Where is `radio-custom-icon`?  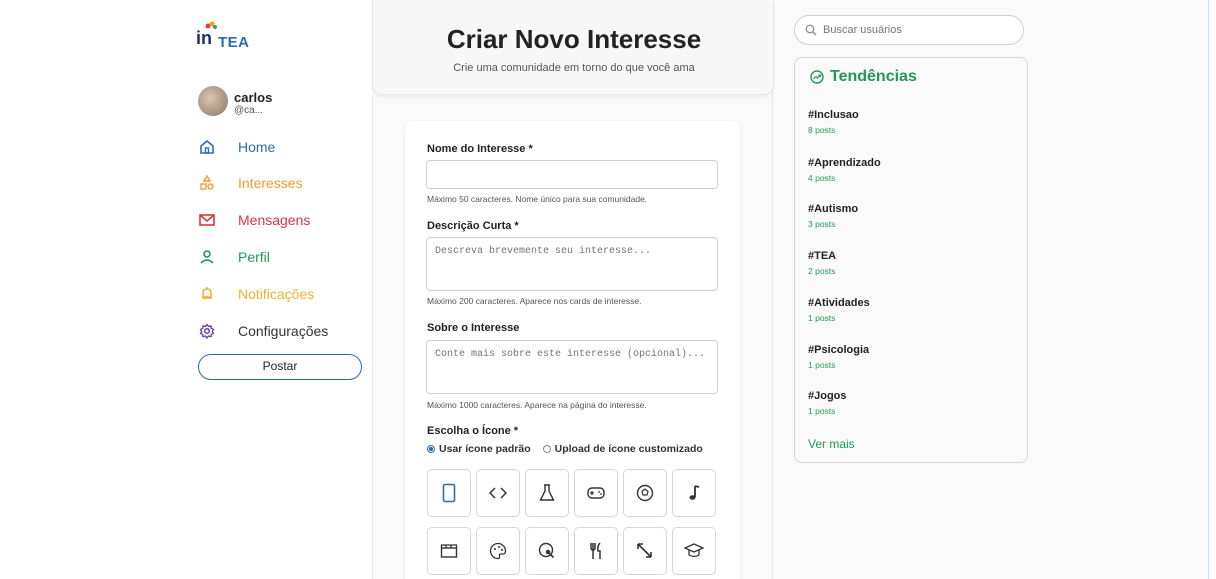 radio-custom-icon is located at coordinates (546, 449).